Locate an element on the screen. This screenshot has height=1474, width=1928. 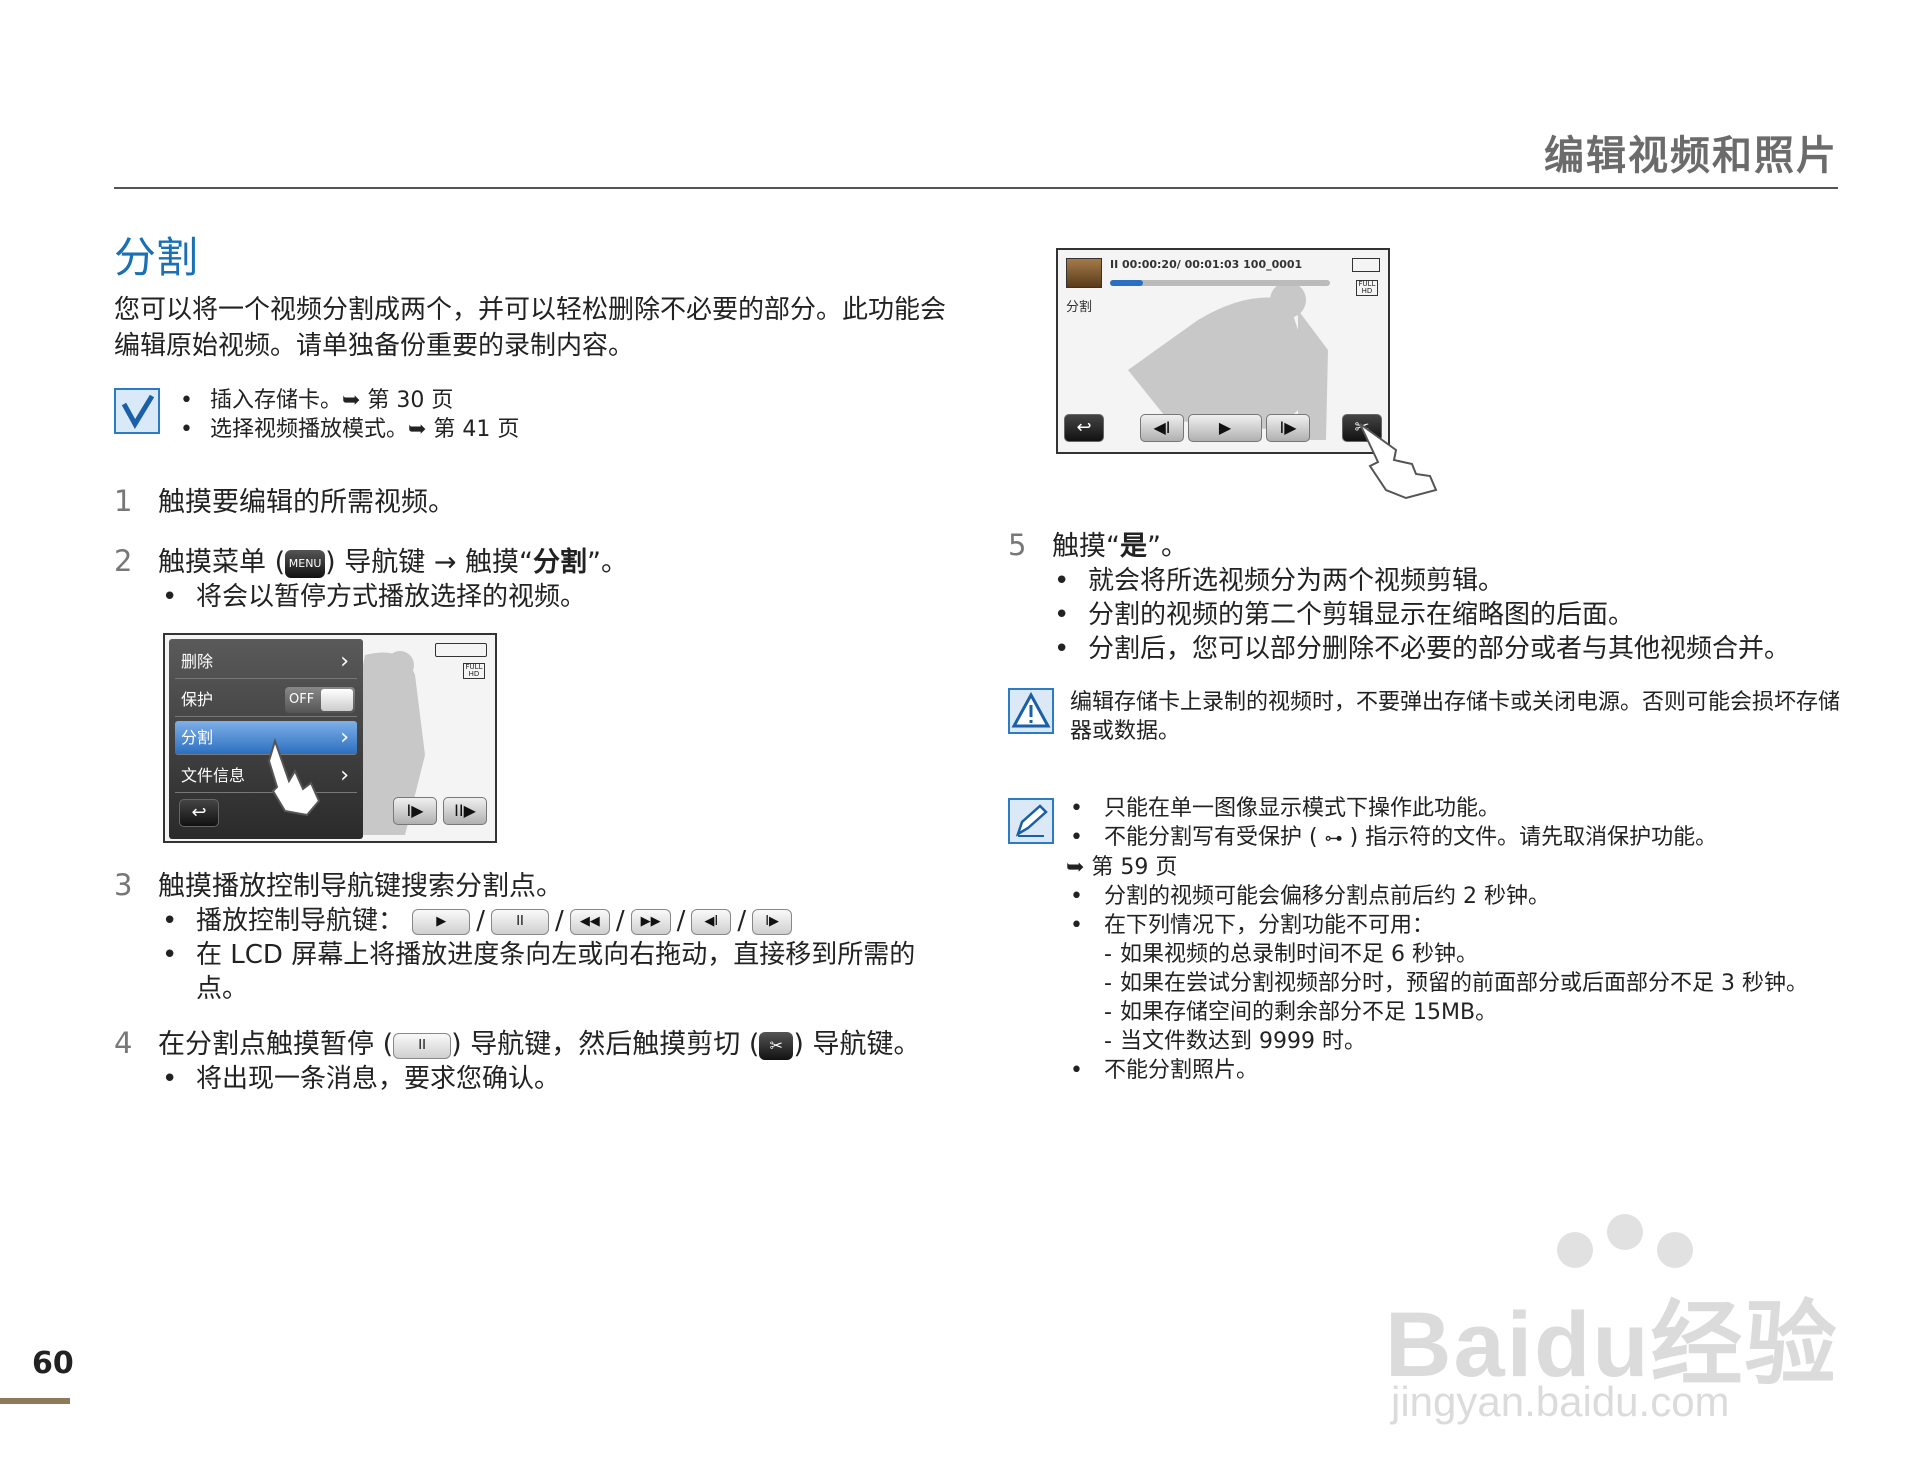
list-item: 如果存储空间的剩余部分不足 15MB。 is located at coordinates (1475, 1012).